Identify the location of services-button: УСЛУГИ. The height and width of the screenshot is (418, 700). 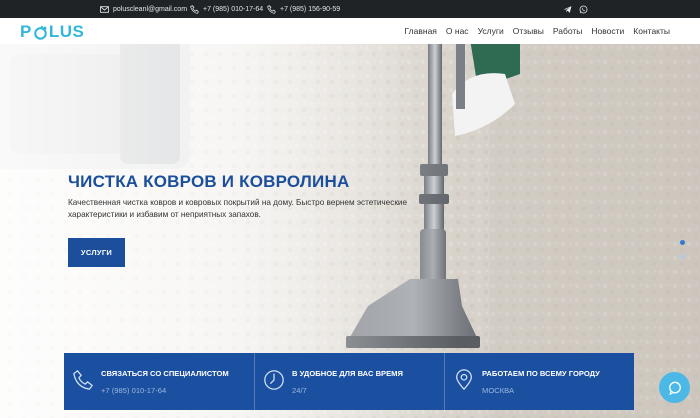
(96, 252).